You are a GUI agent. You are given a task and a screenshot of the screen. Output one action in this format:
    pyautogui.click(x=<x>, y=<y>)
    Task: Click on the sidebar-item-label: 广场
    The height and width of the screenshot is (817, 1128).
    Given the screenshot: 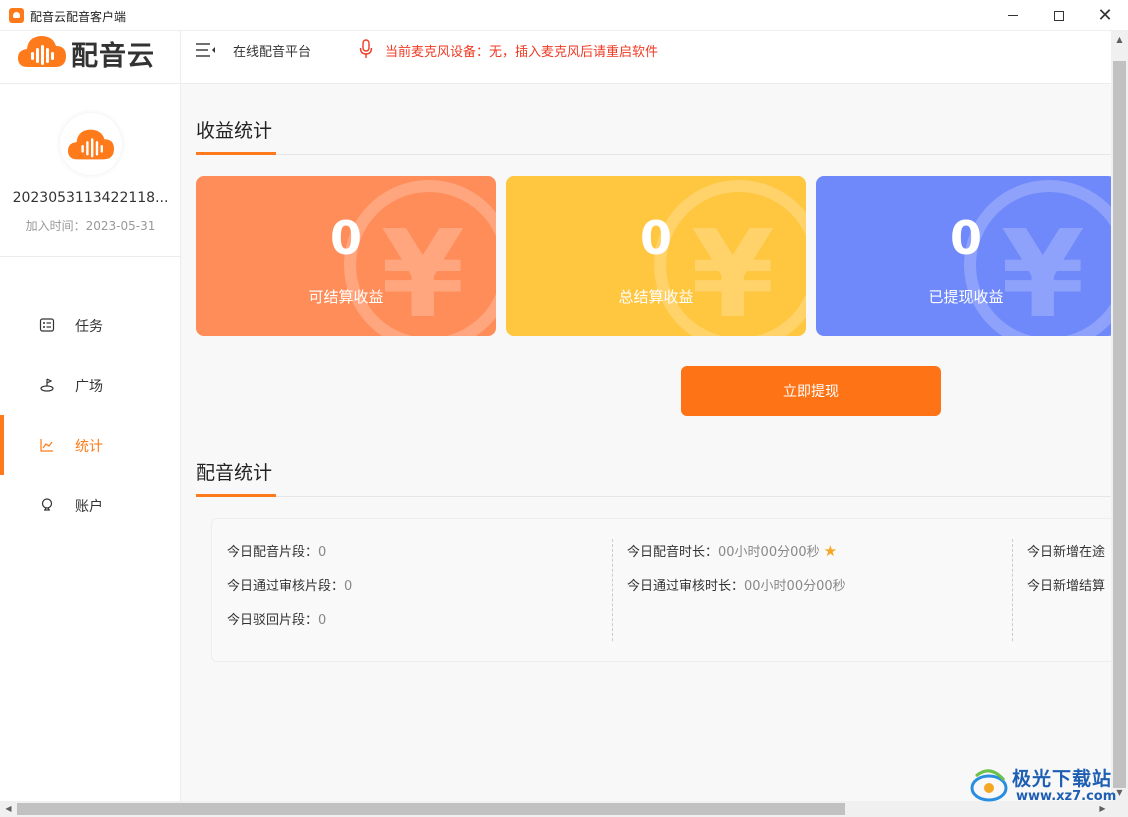 What is the action you would take?
    pyautogui.click(x=89, y=387)
    